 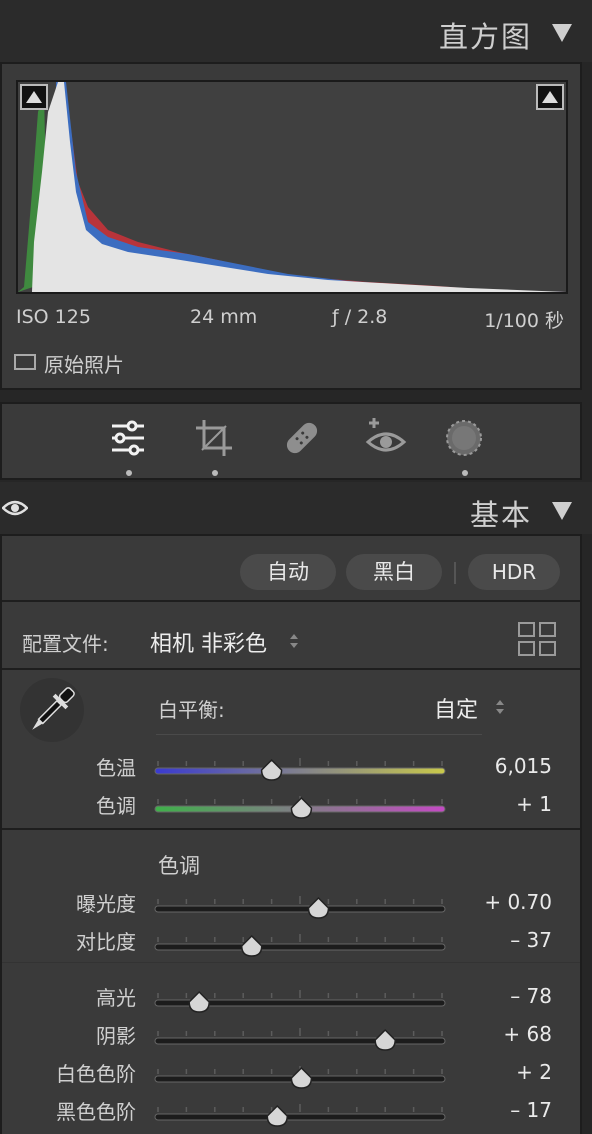 What do you see at coordinates (537, 641) in the screenshot?
I see `profile-browser-grid-icon` at bounding box center [537, 641].